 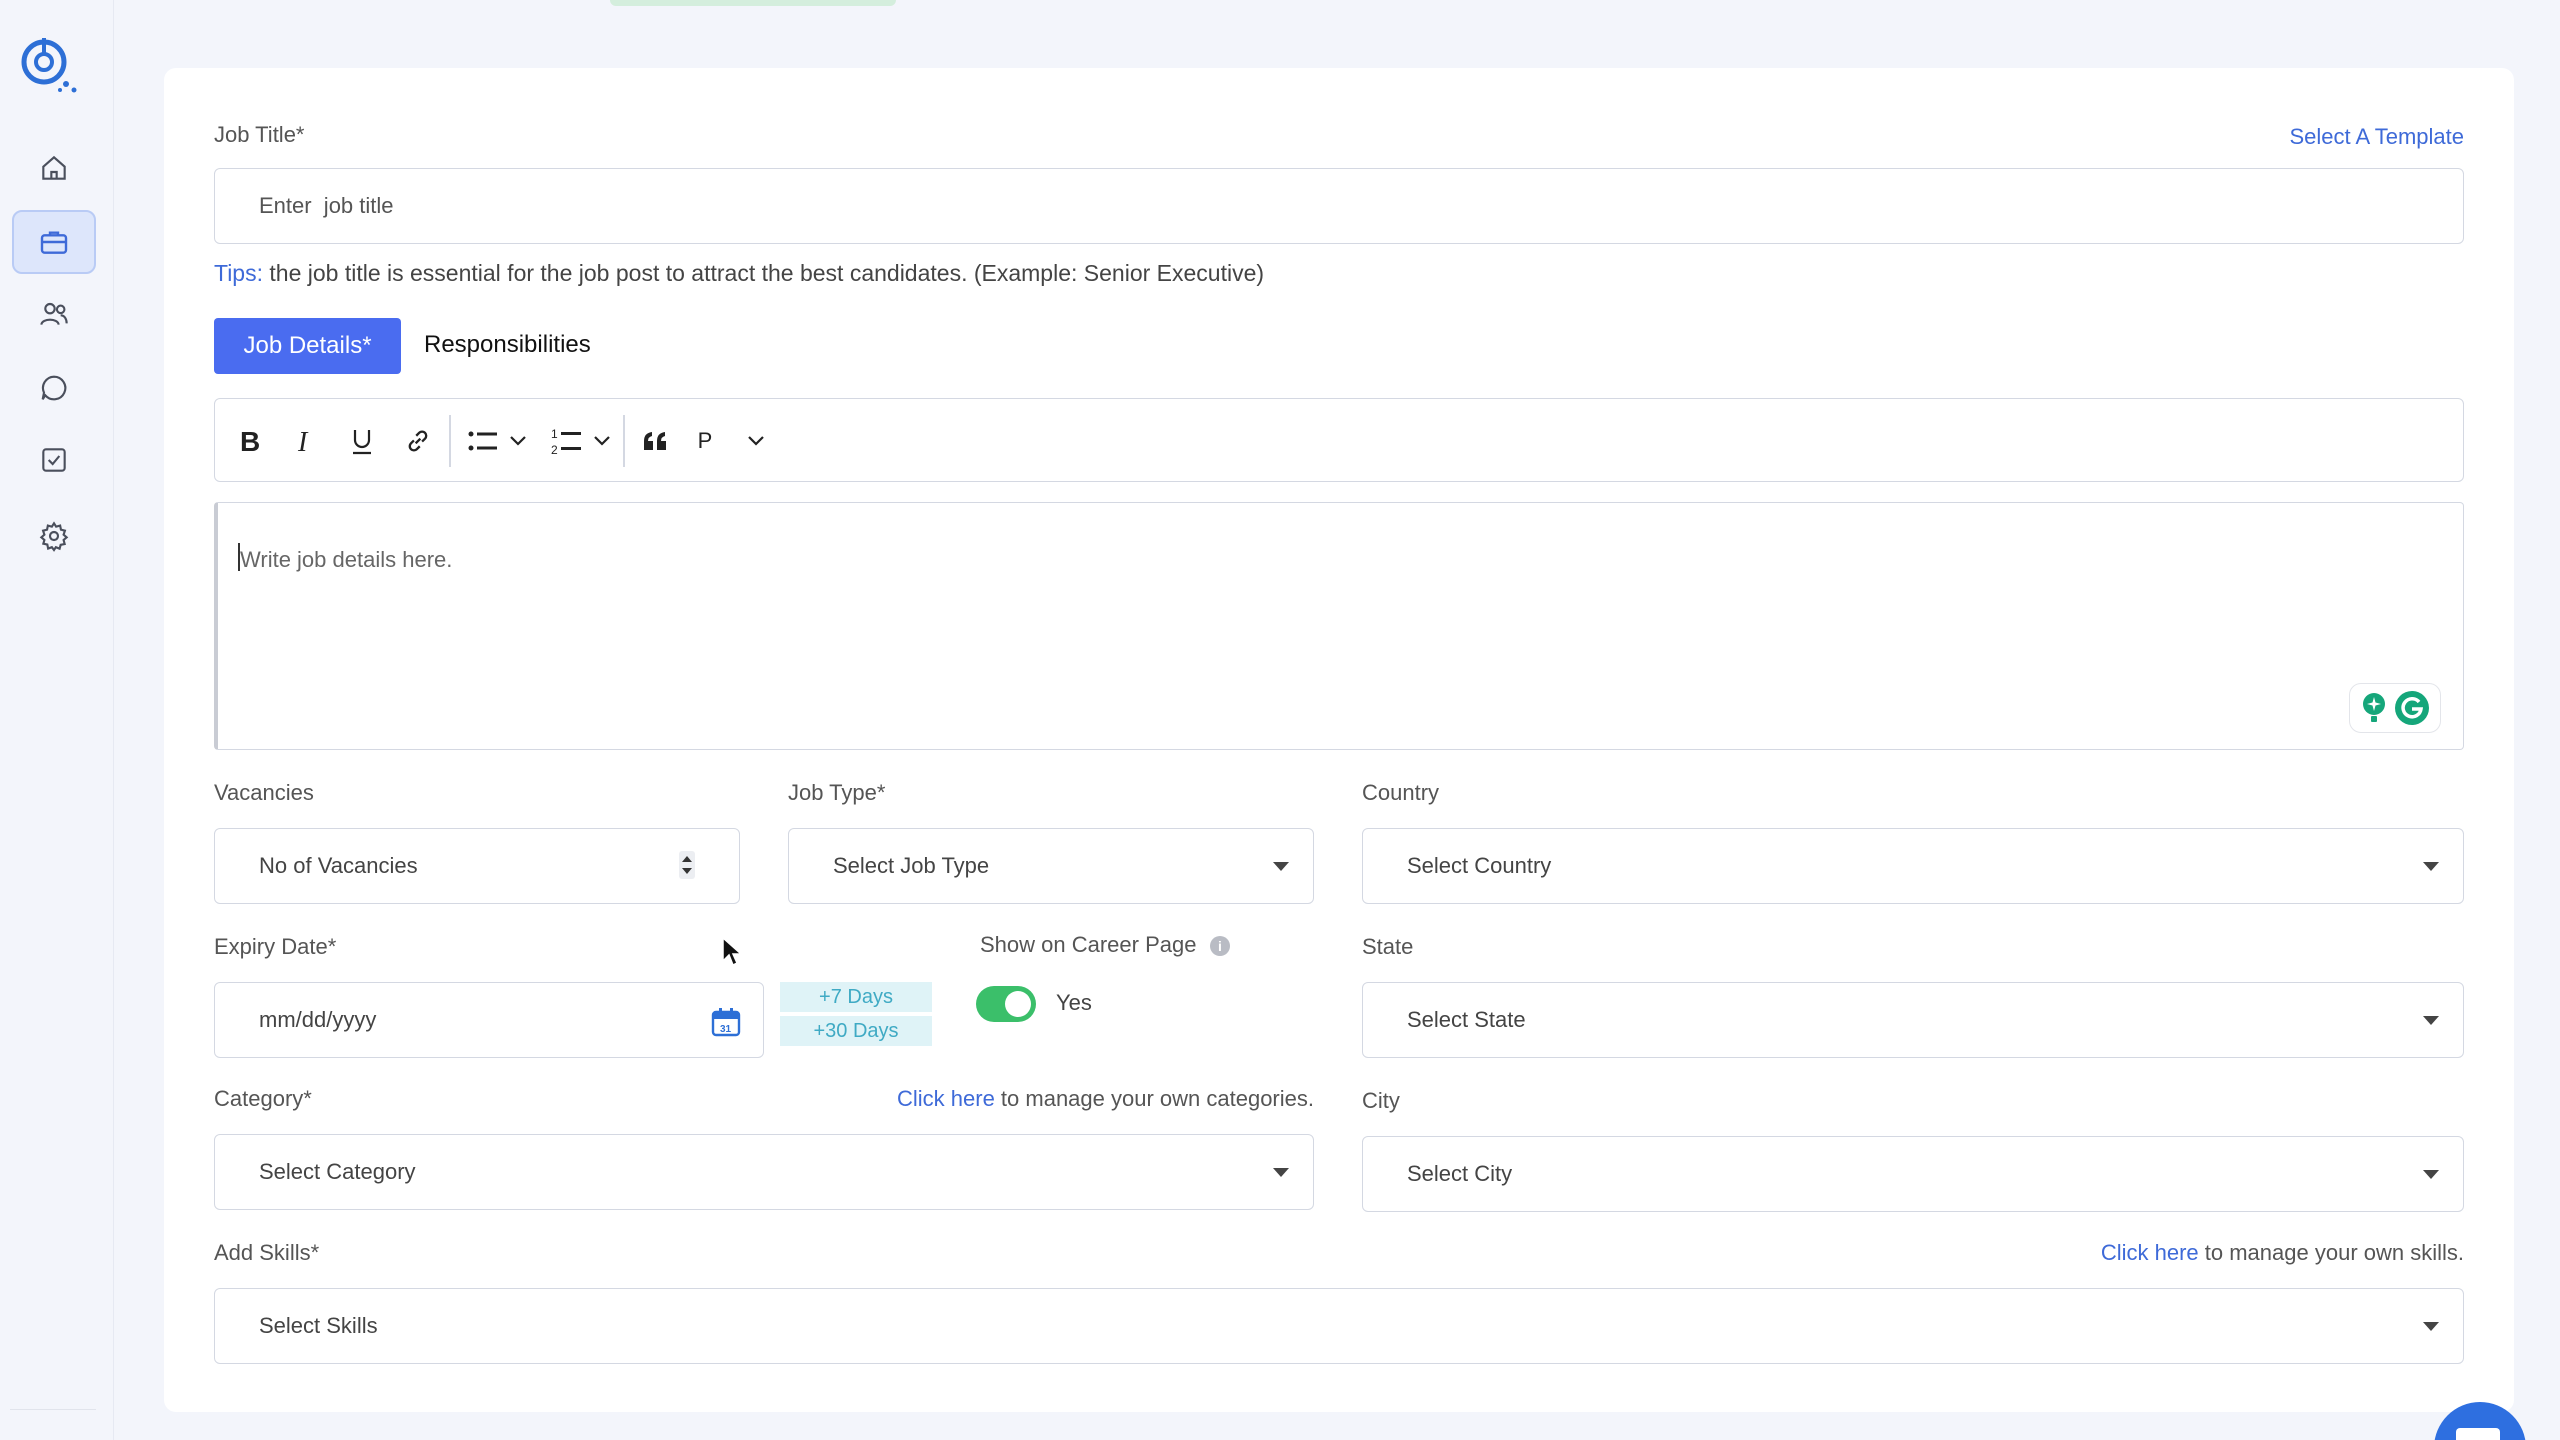 I want to click on numbered-list-dropdown, so click(x=602, y=441).